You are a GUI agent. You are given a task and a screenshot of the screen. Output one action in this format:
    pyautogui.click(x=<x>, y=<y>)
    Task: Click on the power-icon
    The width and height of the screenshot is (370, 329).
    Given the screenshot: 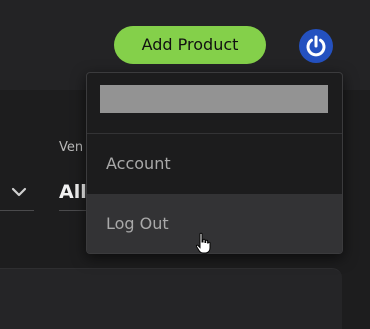 What is the action you would take?
    pyautogui.click(x=316, y=46)
    